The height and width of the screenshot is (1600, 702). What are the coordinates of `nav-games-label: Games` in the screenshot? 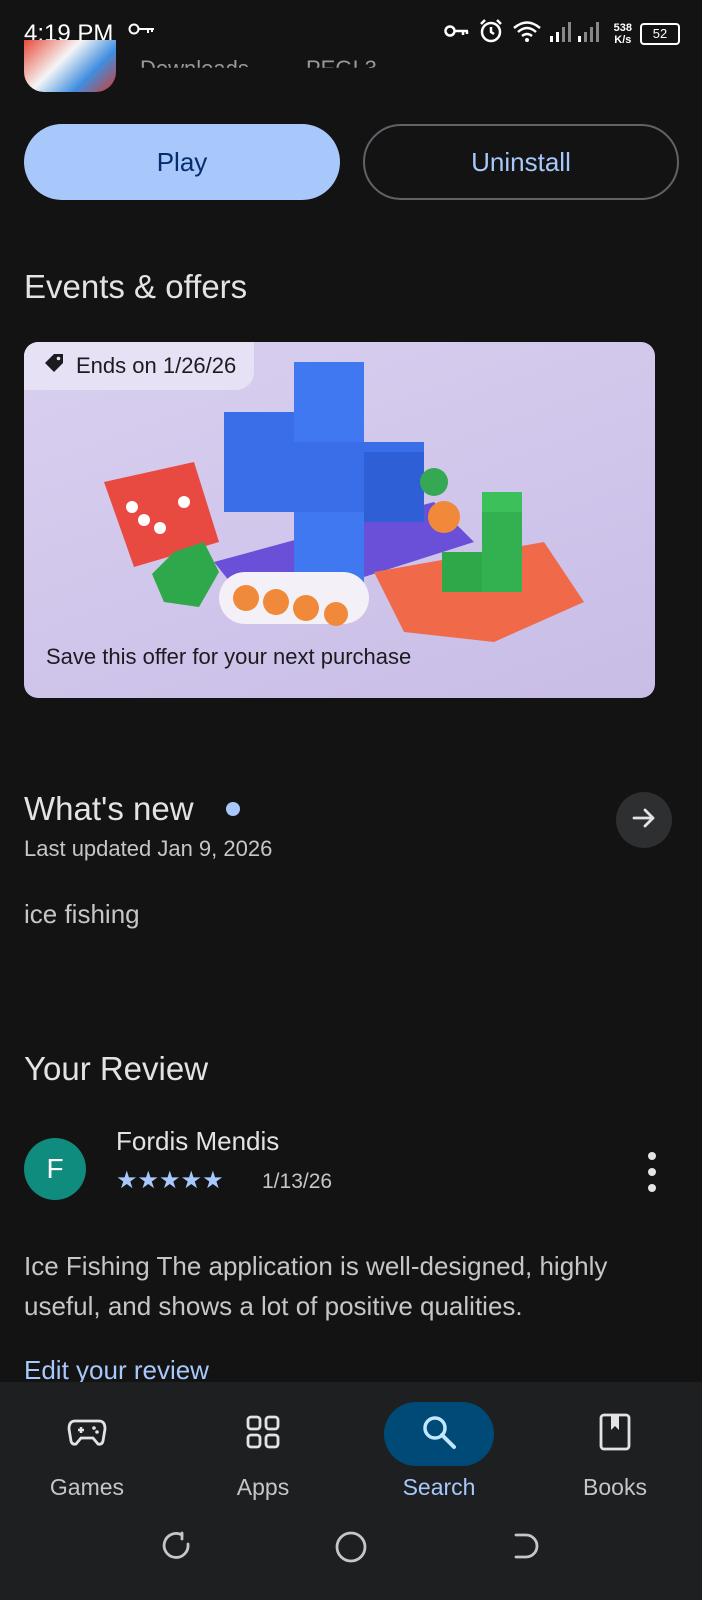 It's located at (87, 1487).